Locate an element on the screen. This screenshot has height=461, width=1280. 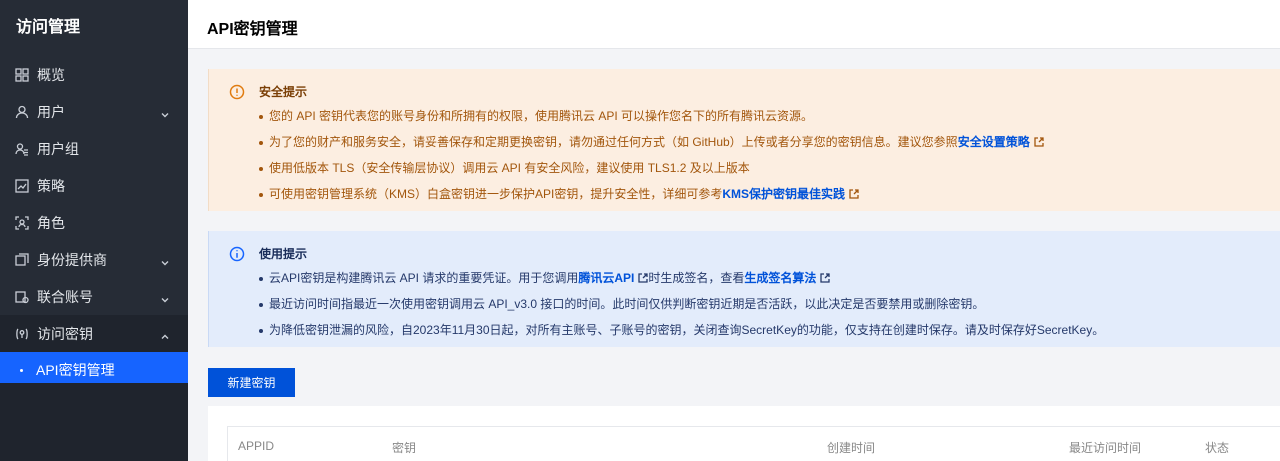
sidebar-footer-area is located at coordinates (94, 422).